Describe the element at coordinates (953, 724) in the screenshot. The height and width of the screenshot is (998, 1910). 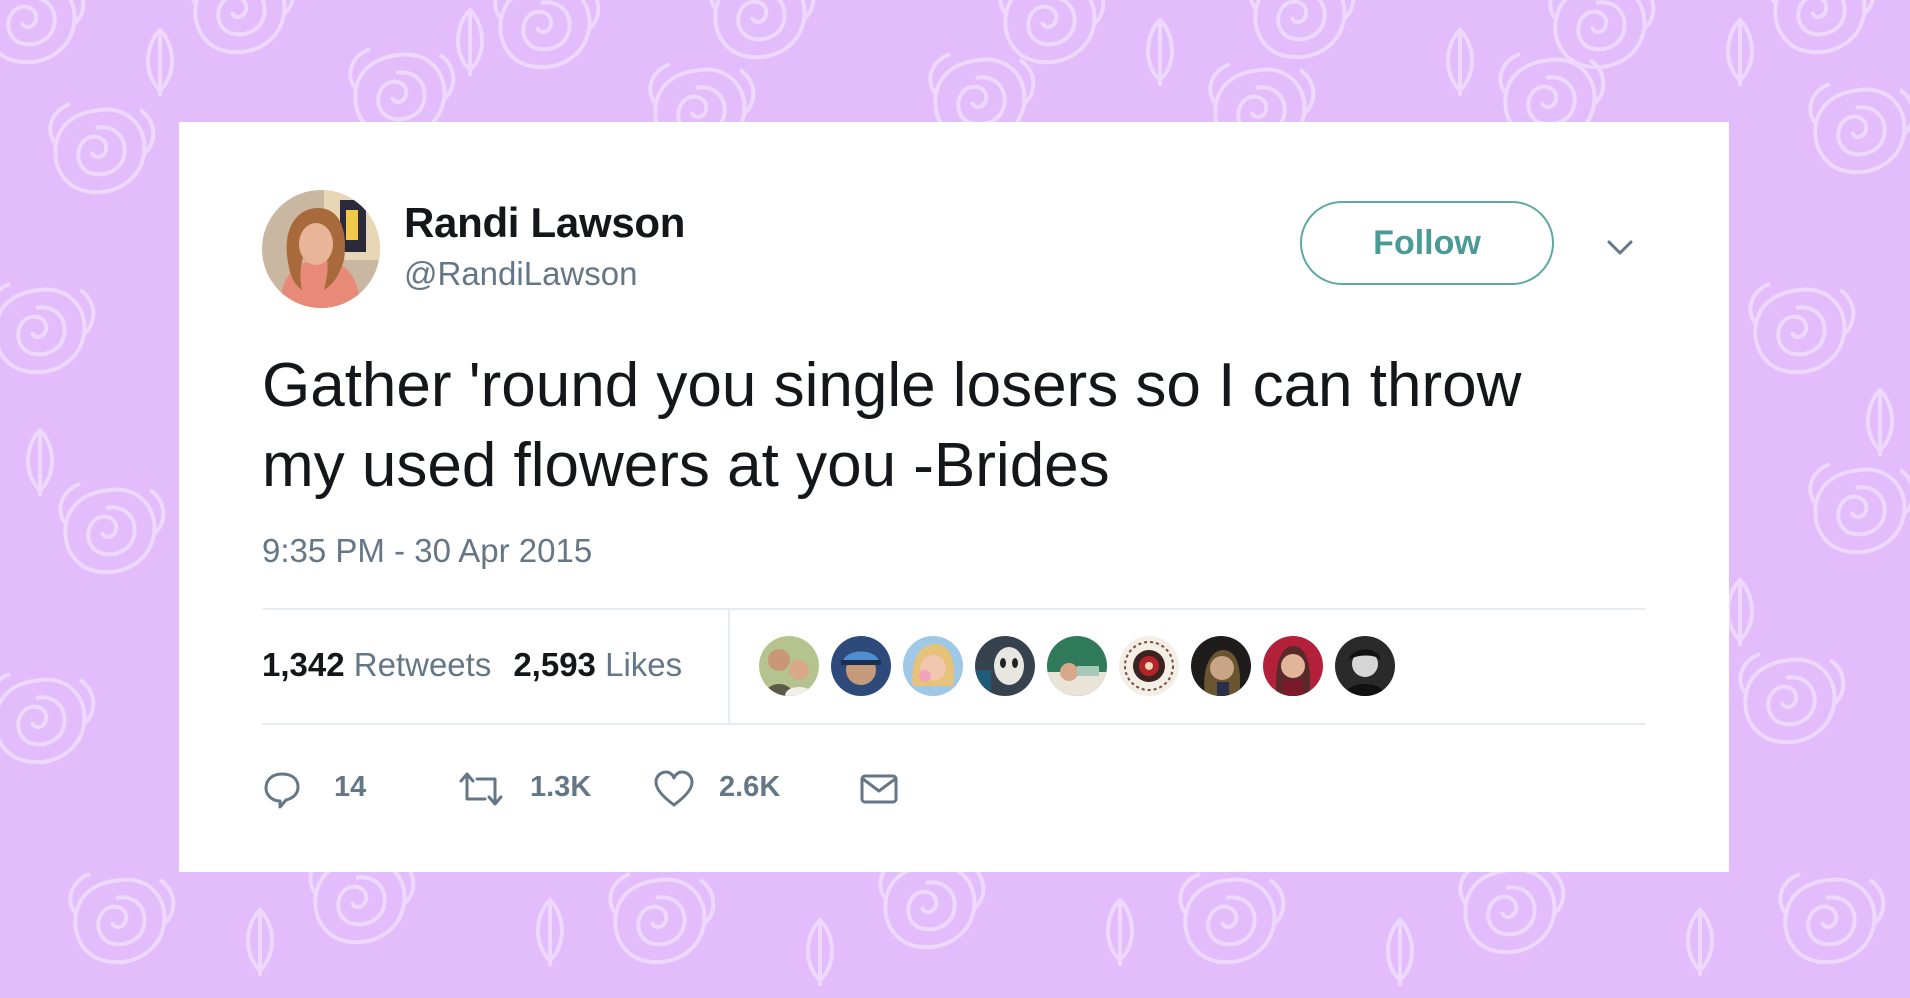
I see `stats-divider-bottom` at that location.